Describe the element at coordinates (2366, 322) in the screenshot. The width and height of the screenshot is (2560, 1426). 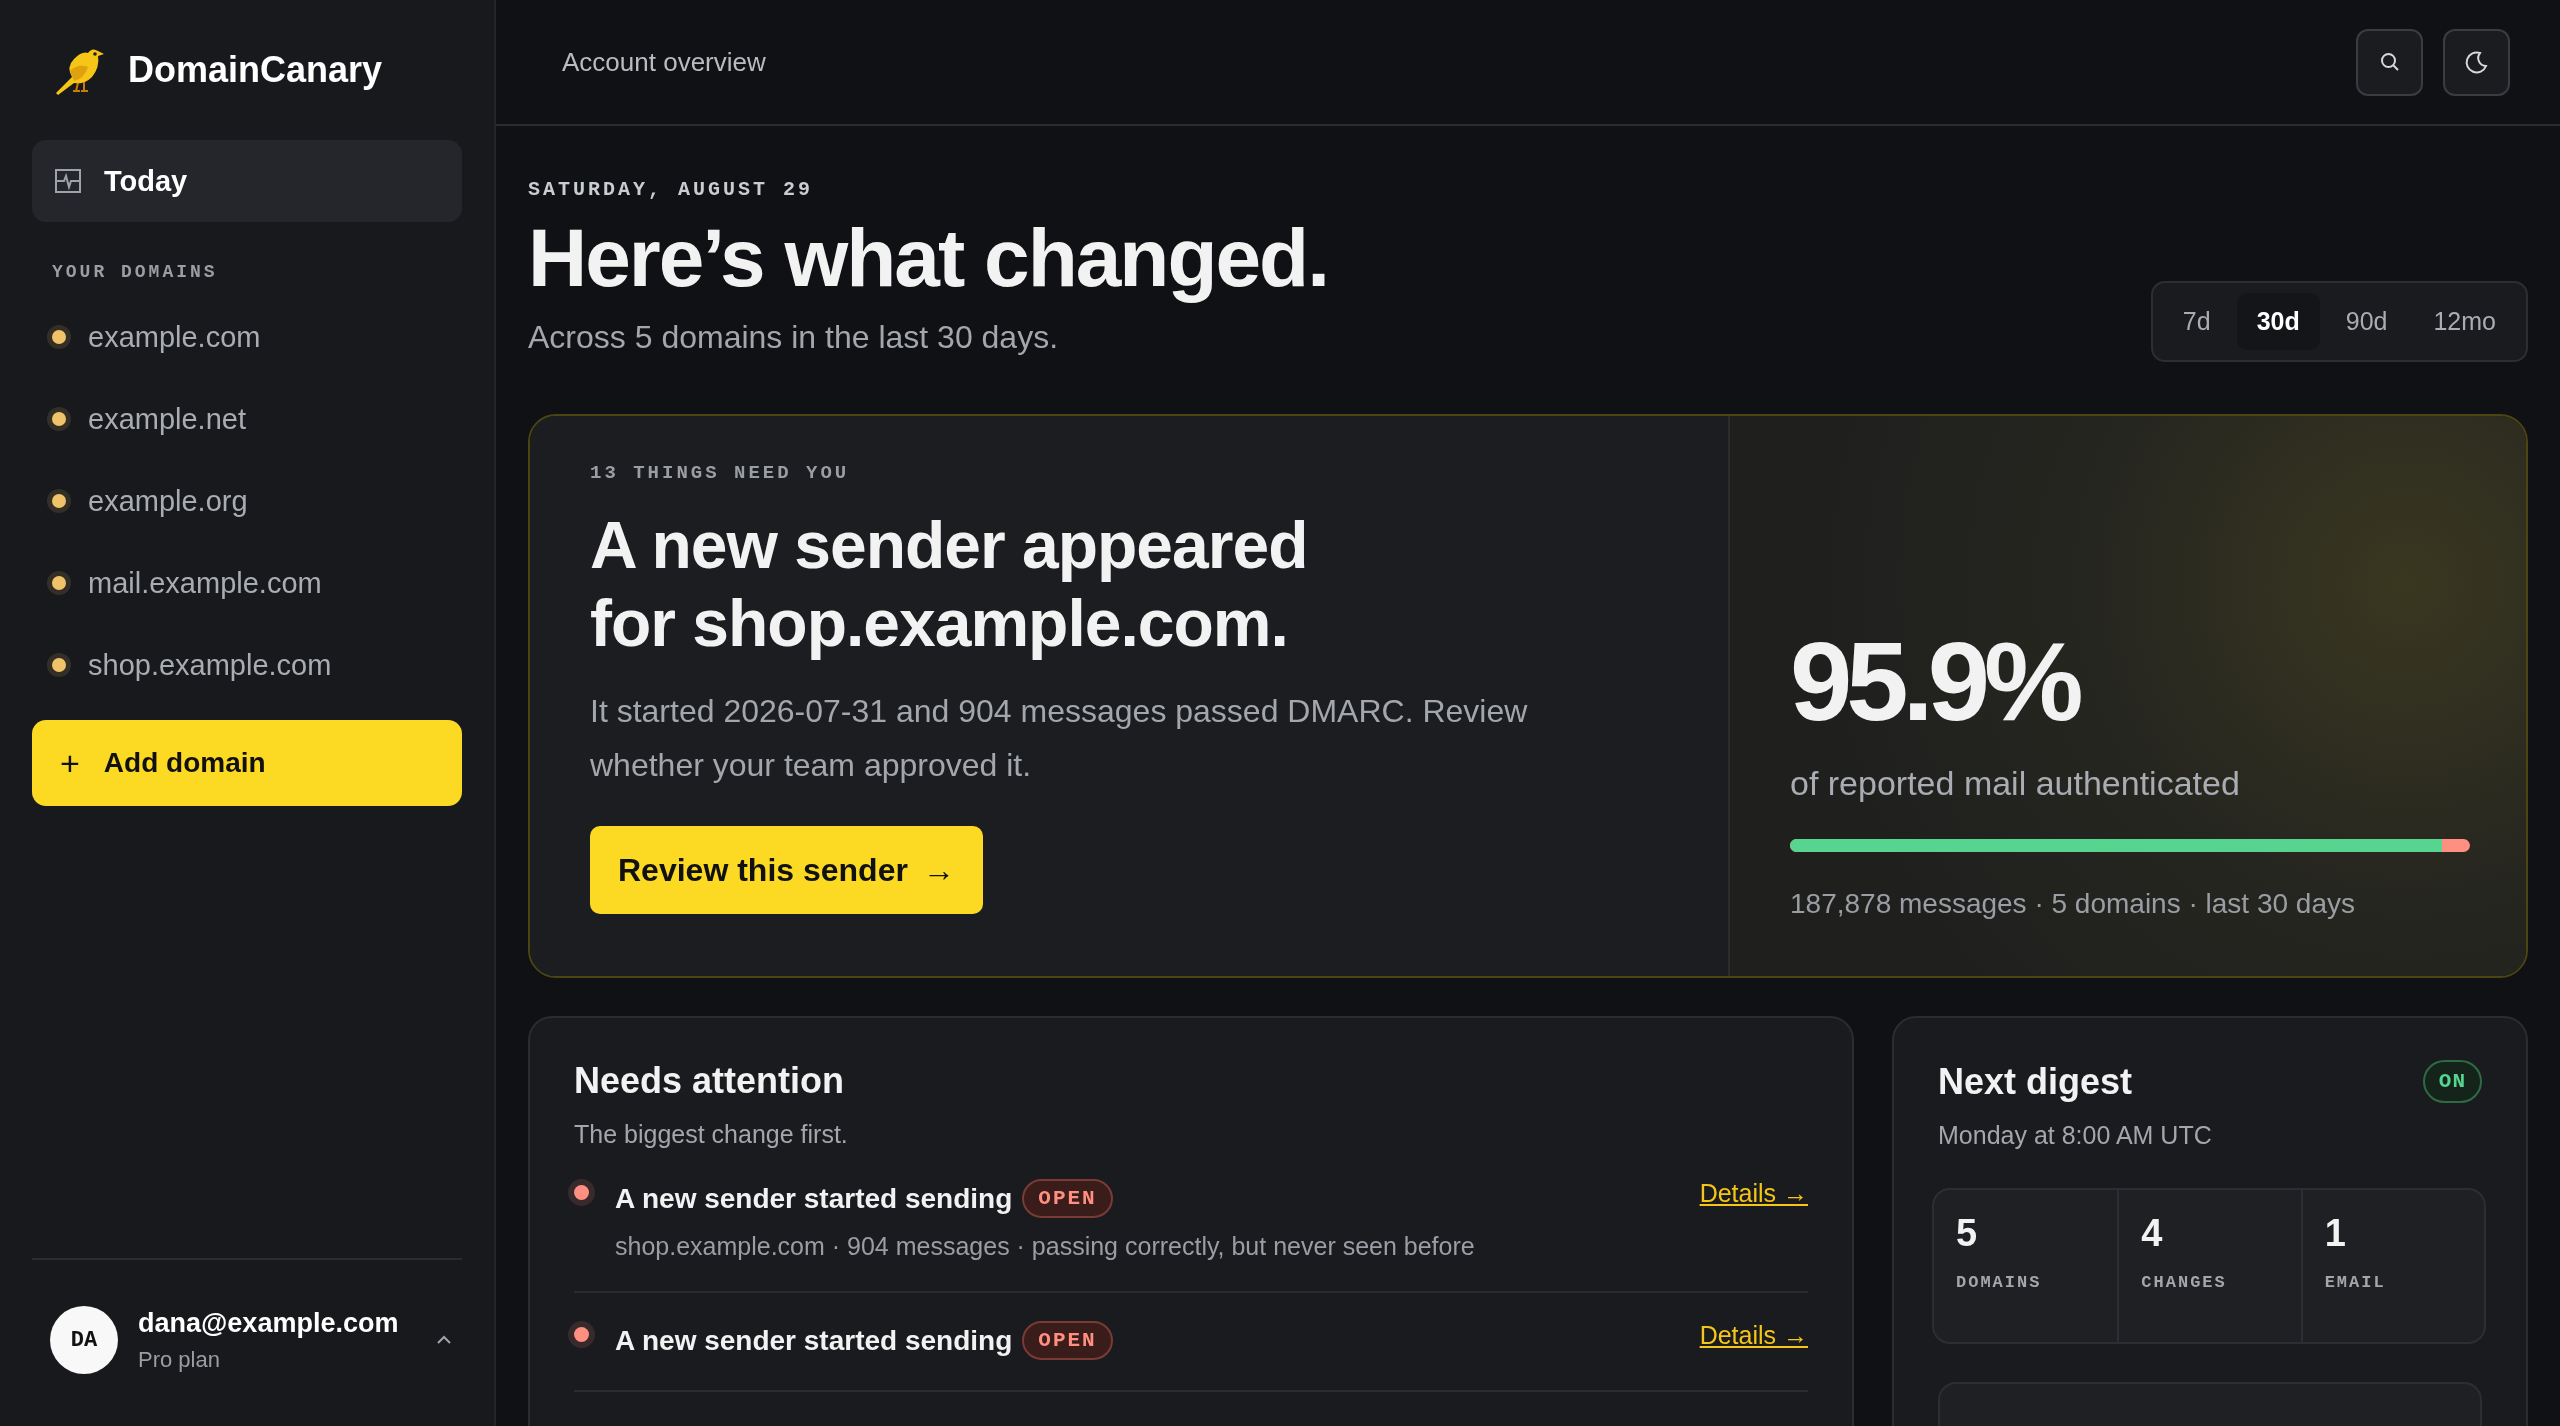
I see `range-tab: 90d` at that location.